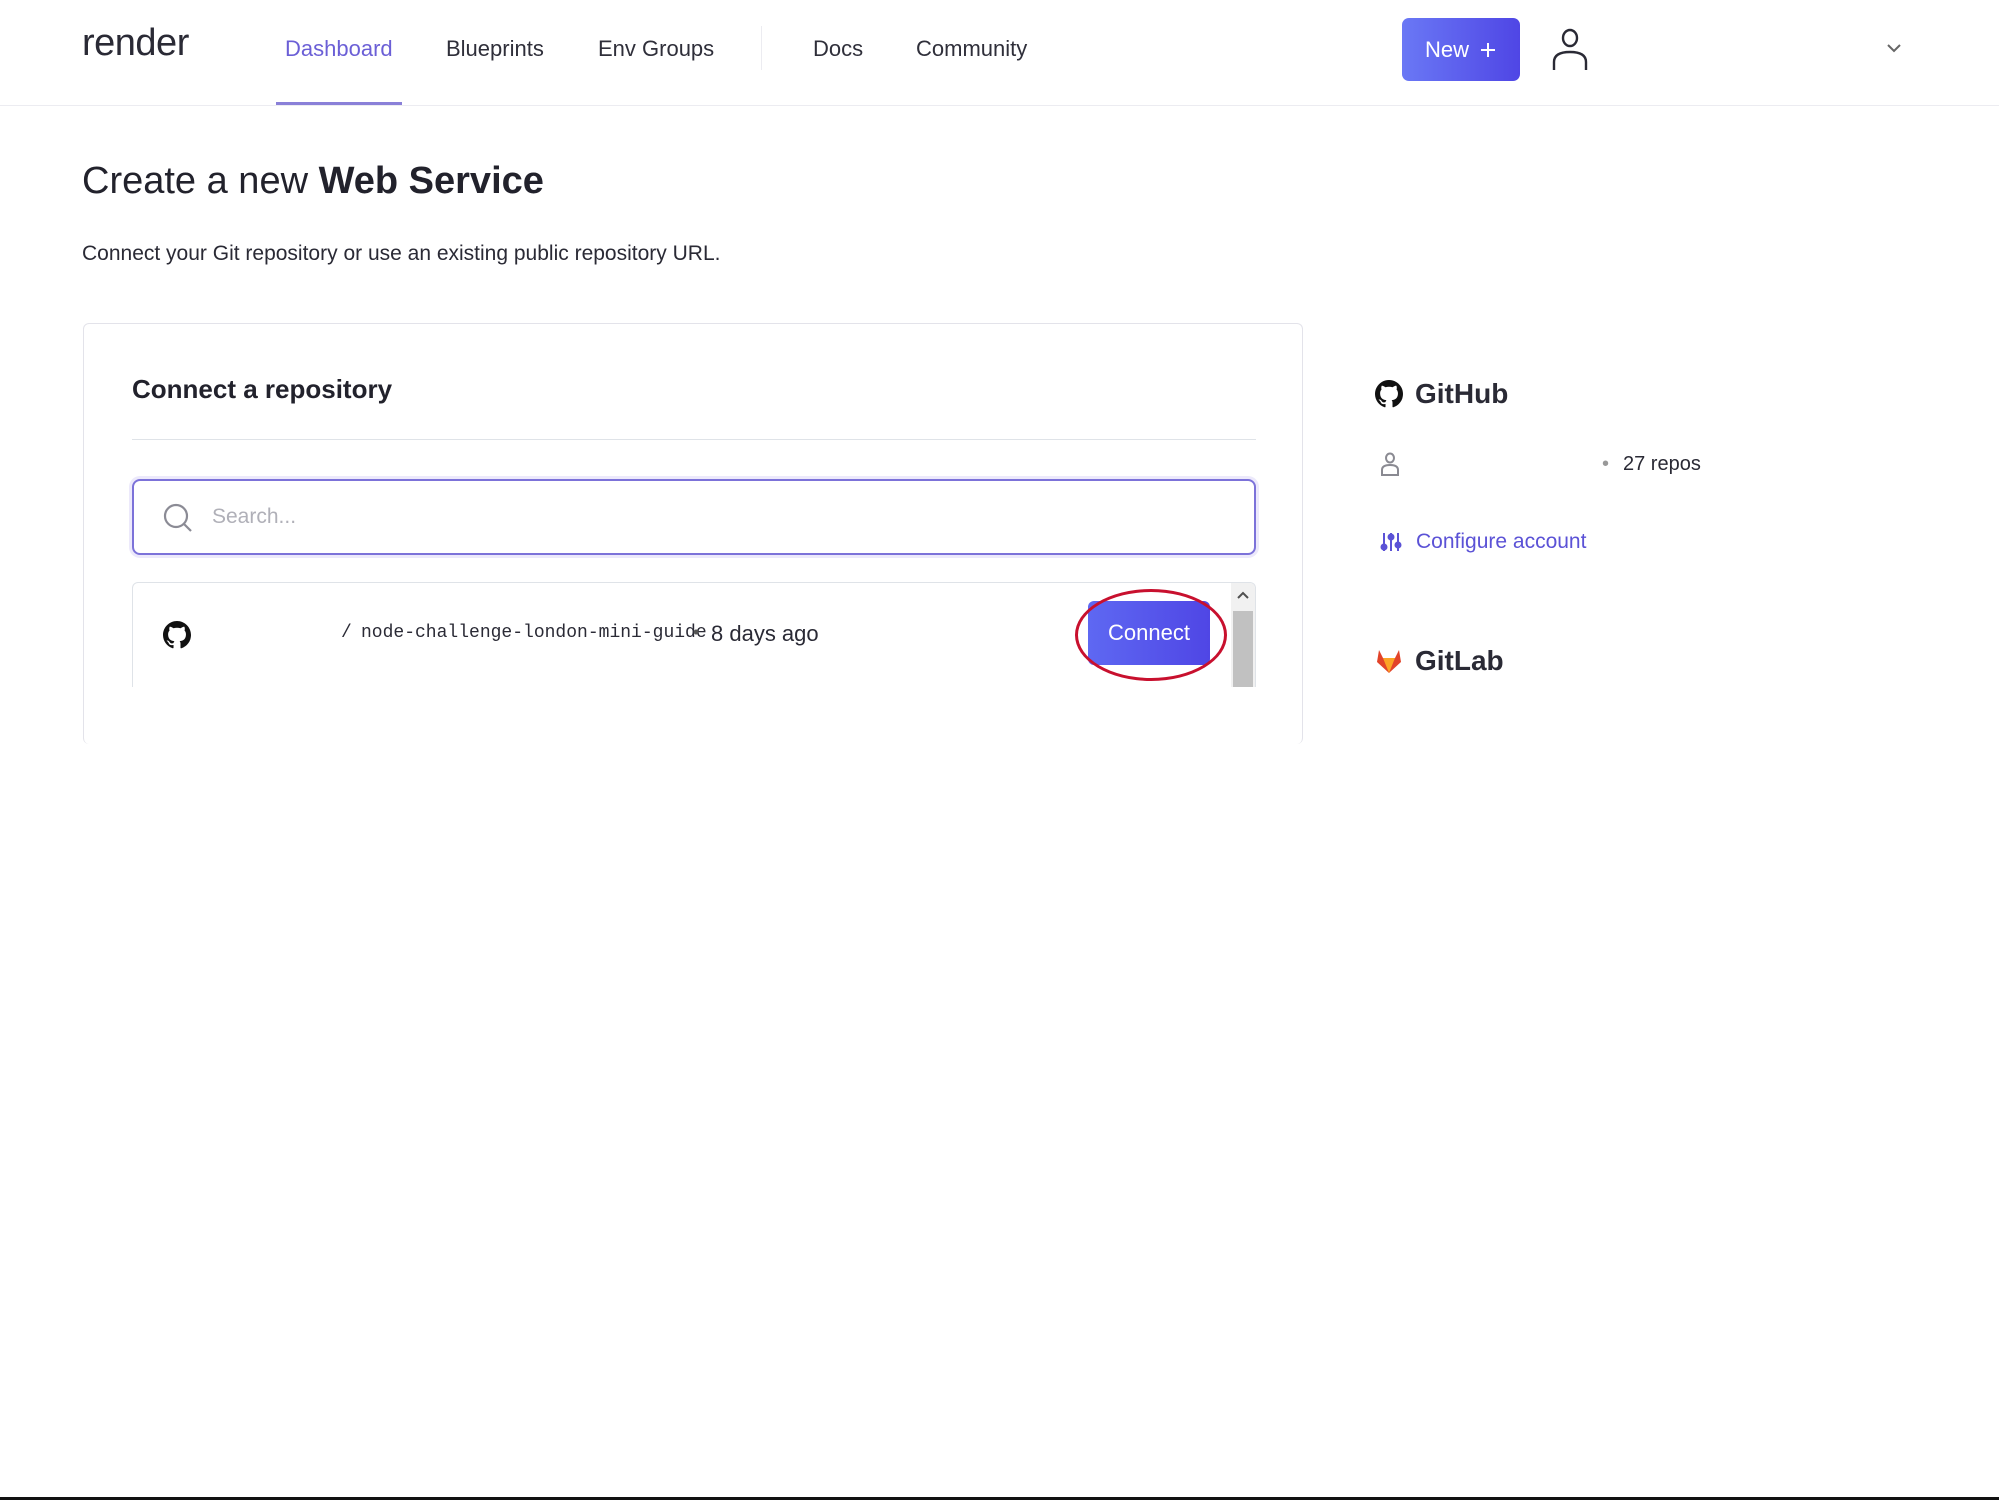 Image resolution: width=1999 pixels, height=1500 pixels. Describe the element at coordinates (694, 439) in the screenshot. I see `divider` at that location.